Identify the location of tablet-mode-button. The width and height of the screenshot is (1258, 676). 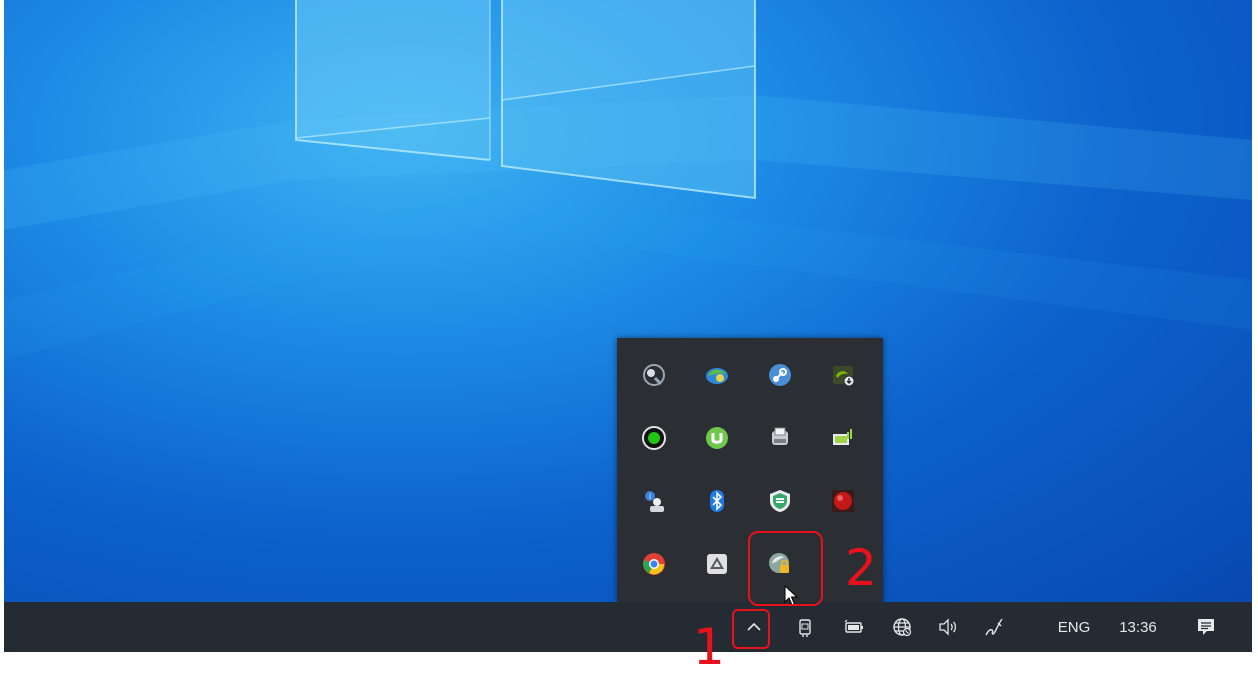
(805, 627).